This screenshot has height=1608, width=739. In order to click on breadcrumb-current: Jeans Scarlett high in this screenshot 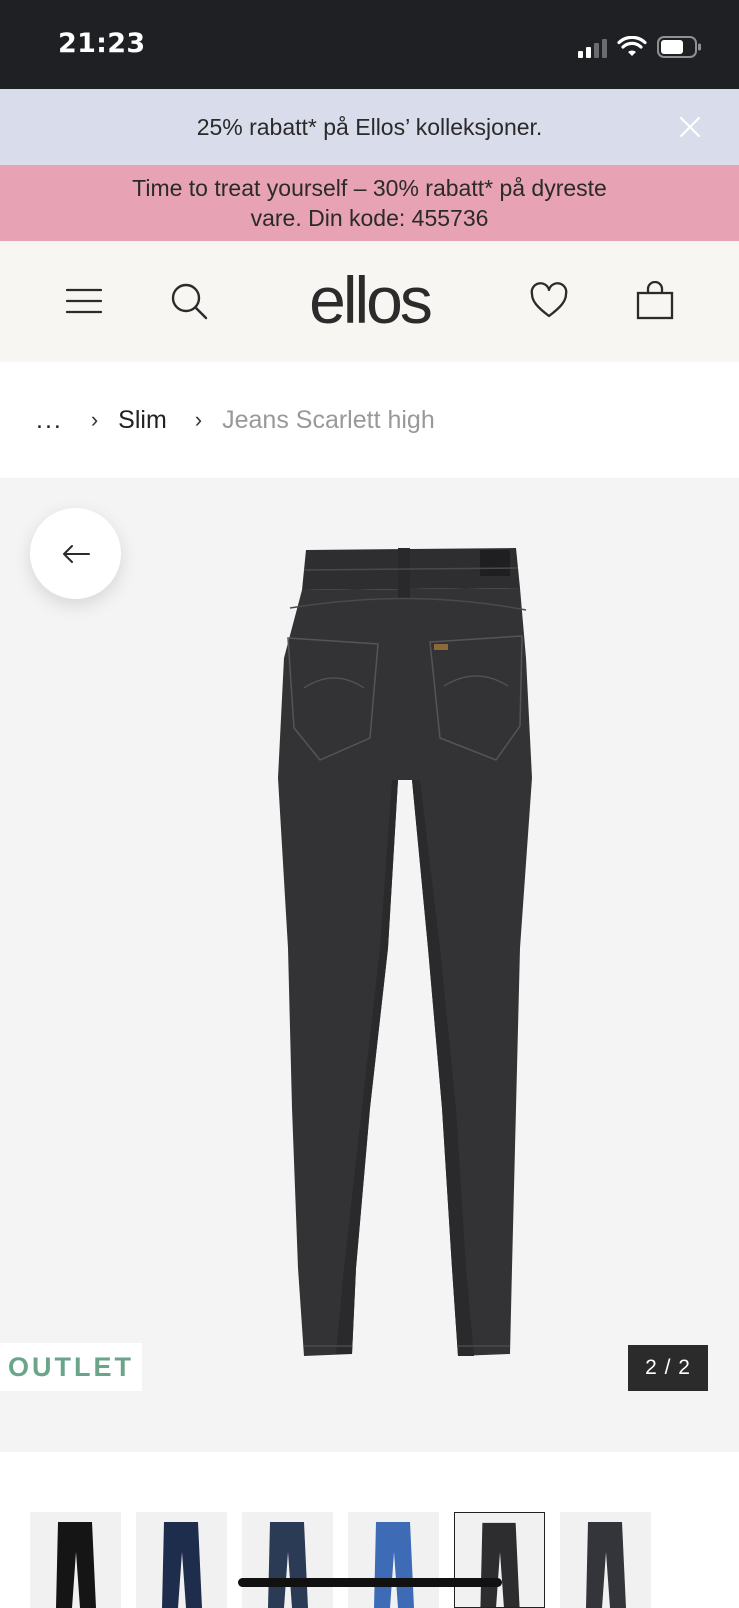, I will do `click(328, 419)`.